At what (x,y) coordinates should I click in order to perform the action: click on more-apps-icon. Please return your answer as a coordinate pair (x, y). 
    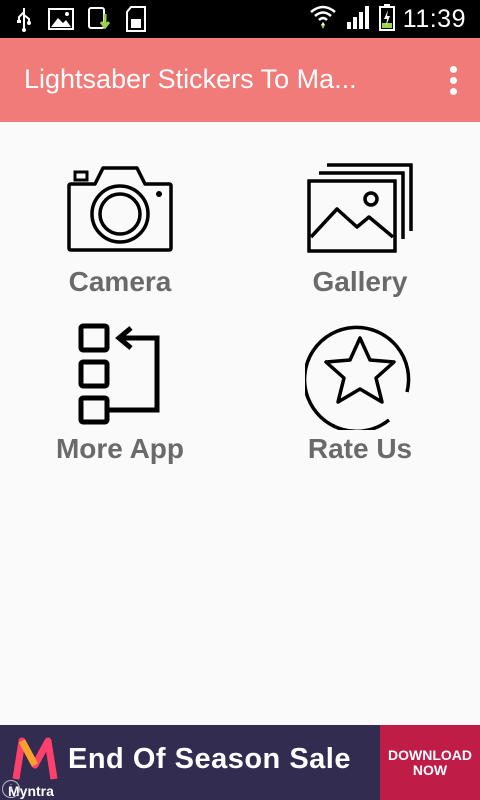
    Looking at the image, I should click on (120, 374).